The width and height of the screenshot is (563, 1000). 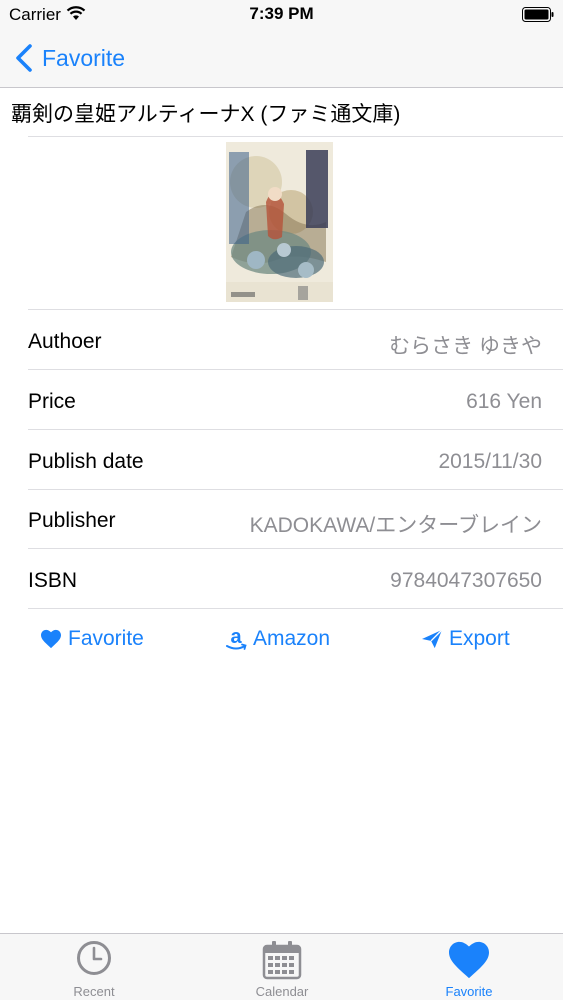 I want to click on status-bar: Carrier 7:39 PM, so click(x=281, y=15).